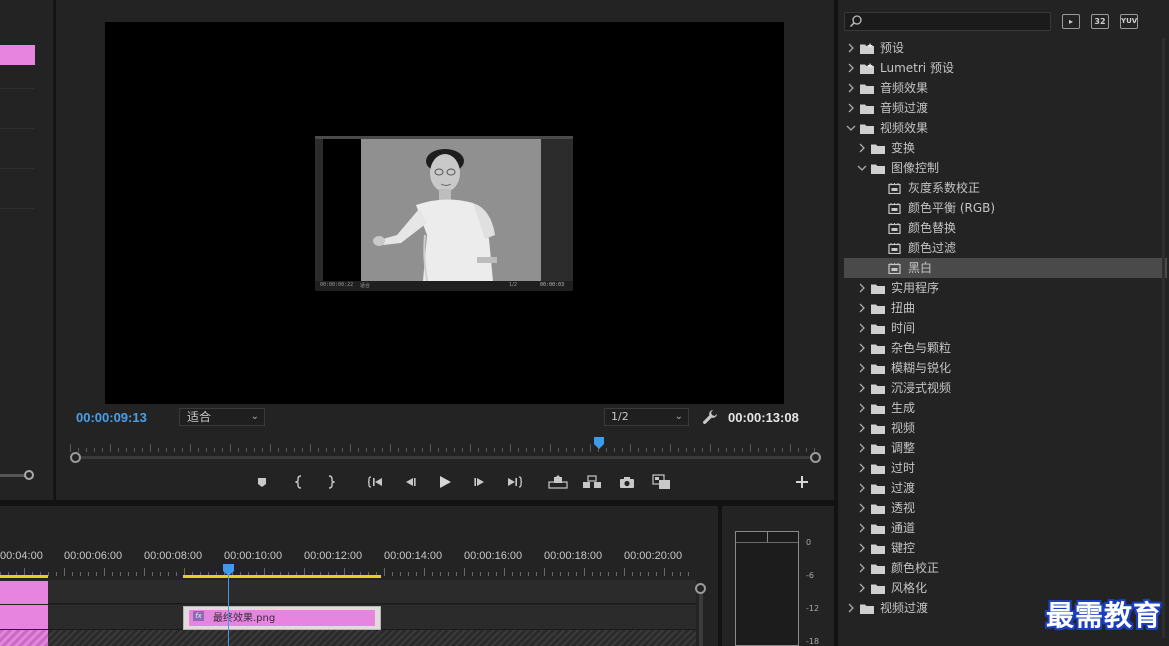 This screenshot has height=646, width=1169. What do you see at coordinates (480, 482) in the screenshot?
I see `step-forward-button` at bounding box center [480, 482].